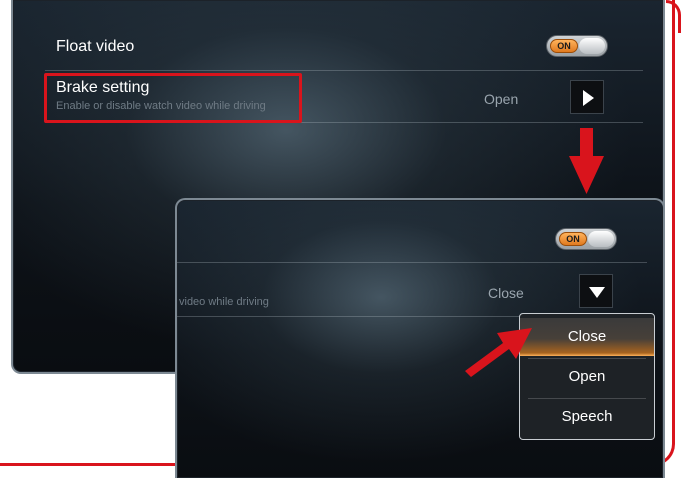 The image size is (687, 478). I want to click on pointer-arrow, so click(498, 352).